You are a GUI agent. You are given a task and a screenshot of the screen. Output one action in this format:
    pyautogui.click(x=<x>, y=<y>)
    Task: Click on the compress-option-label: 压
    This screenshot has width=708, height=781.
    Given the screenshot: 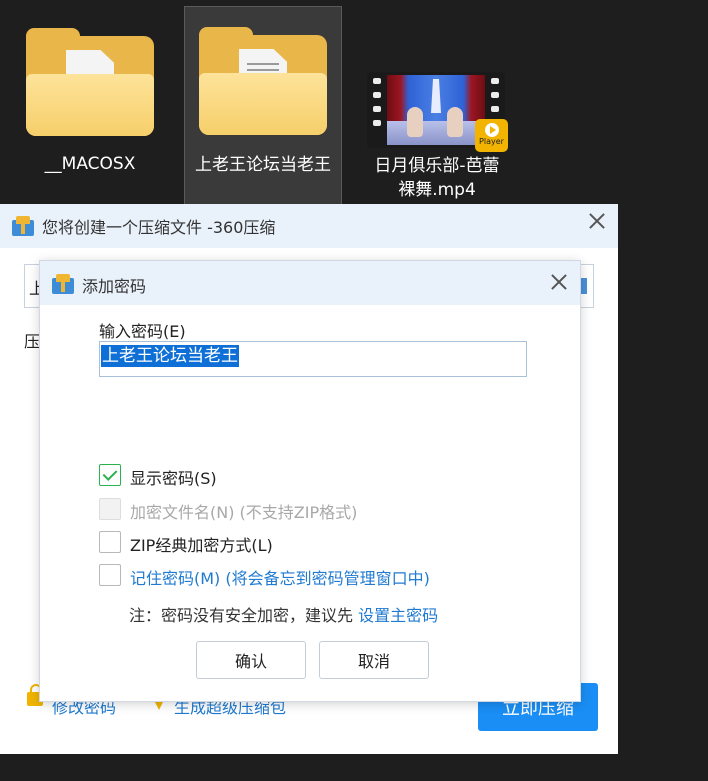 What is the action you would take?
    pyautogui.click(x=32, y=341)
    